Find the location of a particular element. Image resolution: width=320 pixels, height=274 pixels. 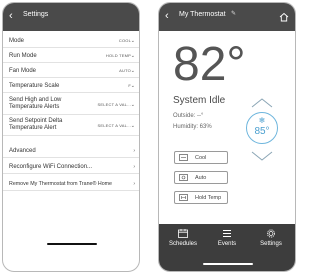

row-label: Remove My Thermostat from Trane® Home is located at coordinates (61, 184).